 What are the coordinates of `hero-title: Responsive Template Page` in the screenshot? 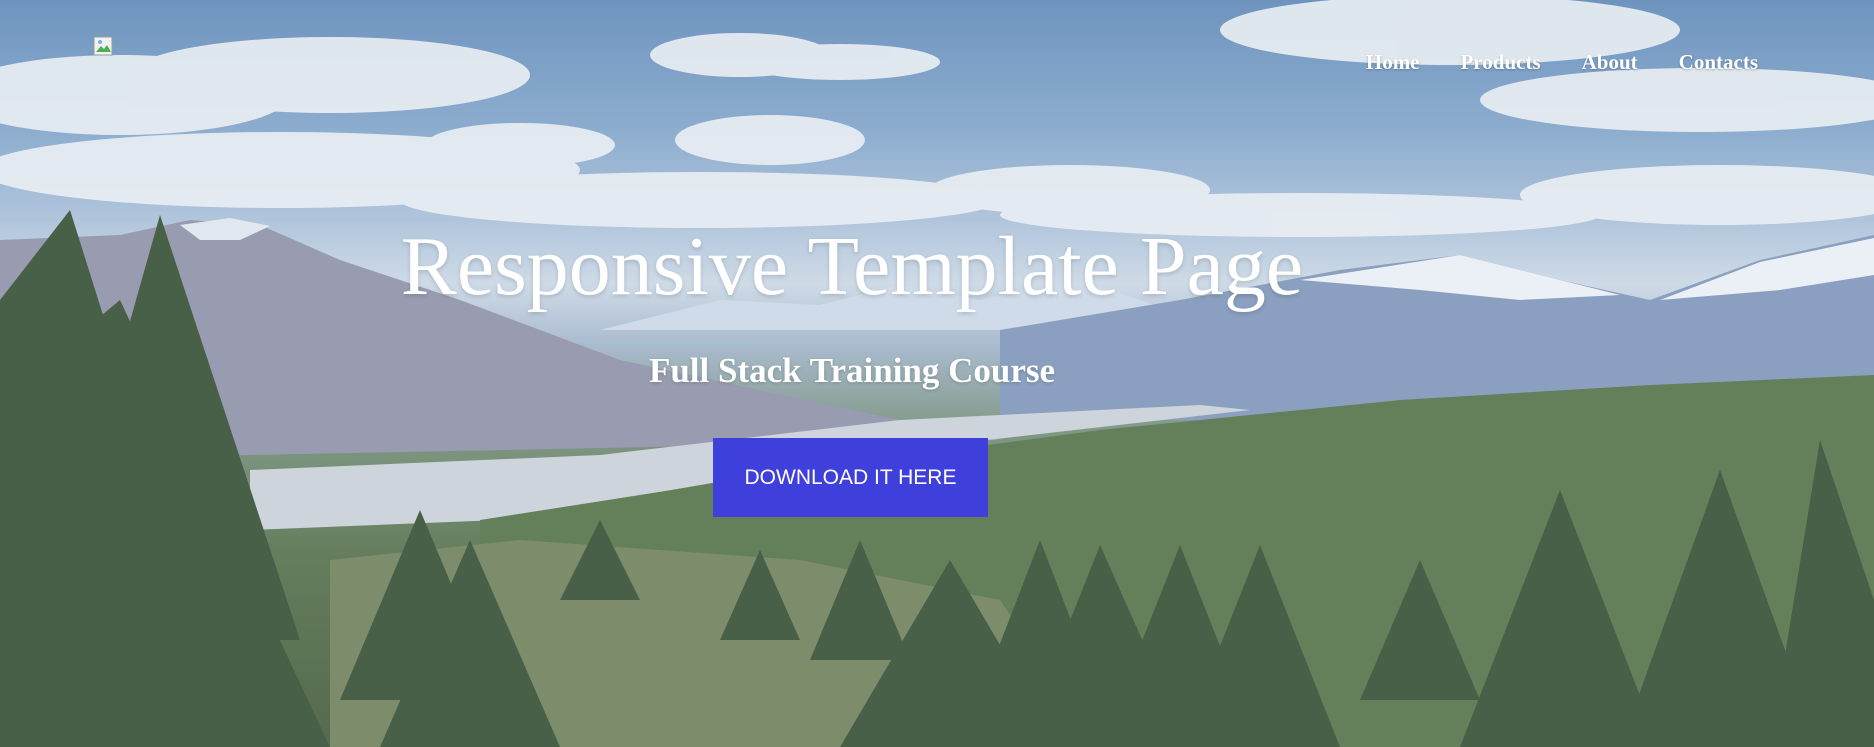 It's located at (852, 266).